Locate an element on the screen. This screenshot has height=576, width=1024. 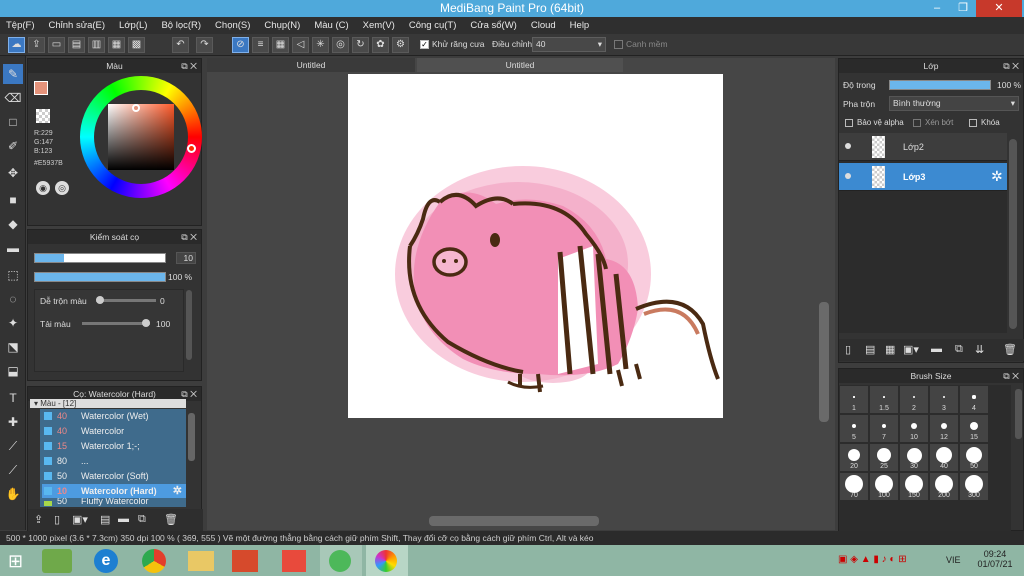
foreground-color-swatch is located at coordinates (41, 88).